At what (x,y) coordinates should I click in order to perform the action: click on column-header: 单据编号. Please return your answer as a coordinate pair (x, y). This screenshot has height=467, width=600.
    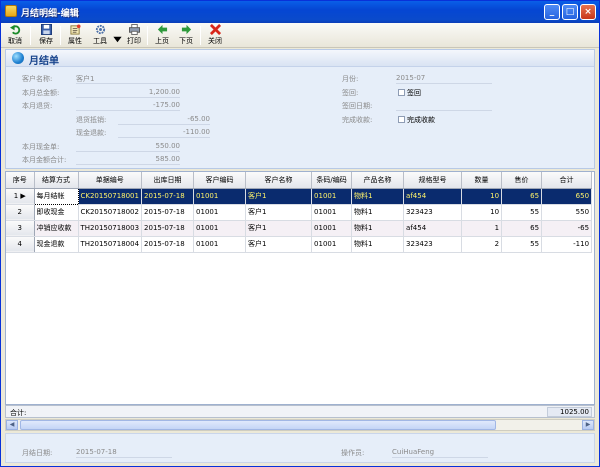
    Looking at the image, I should click on (110, 180).